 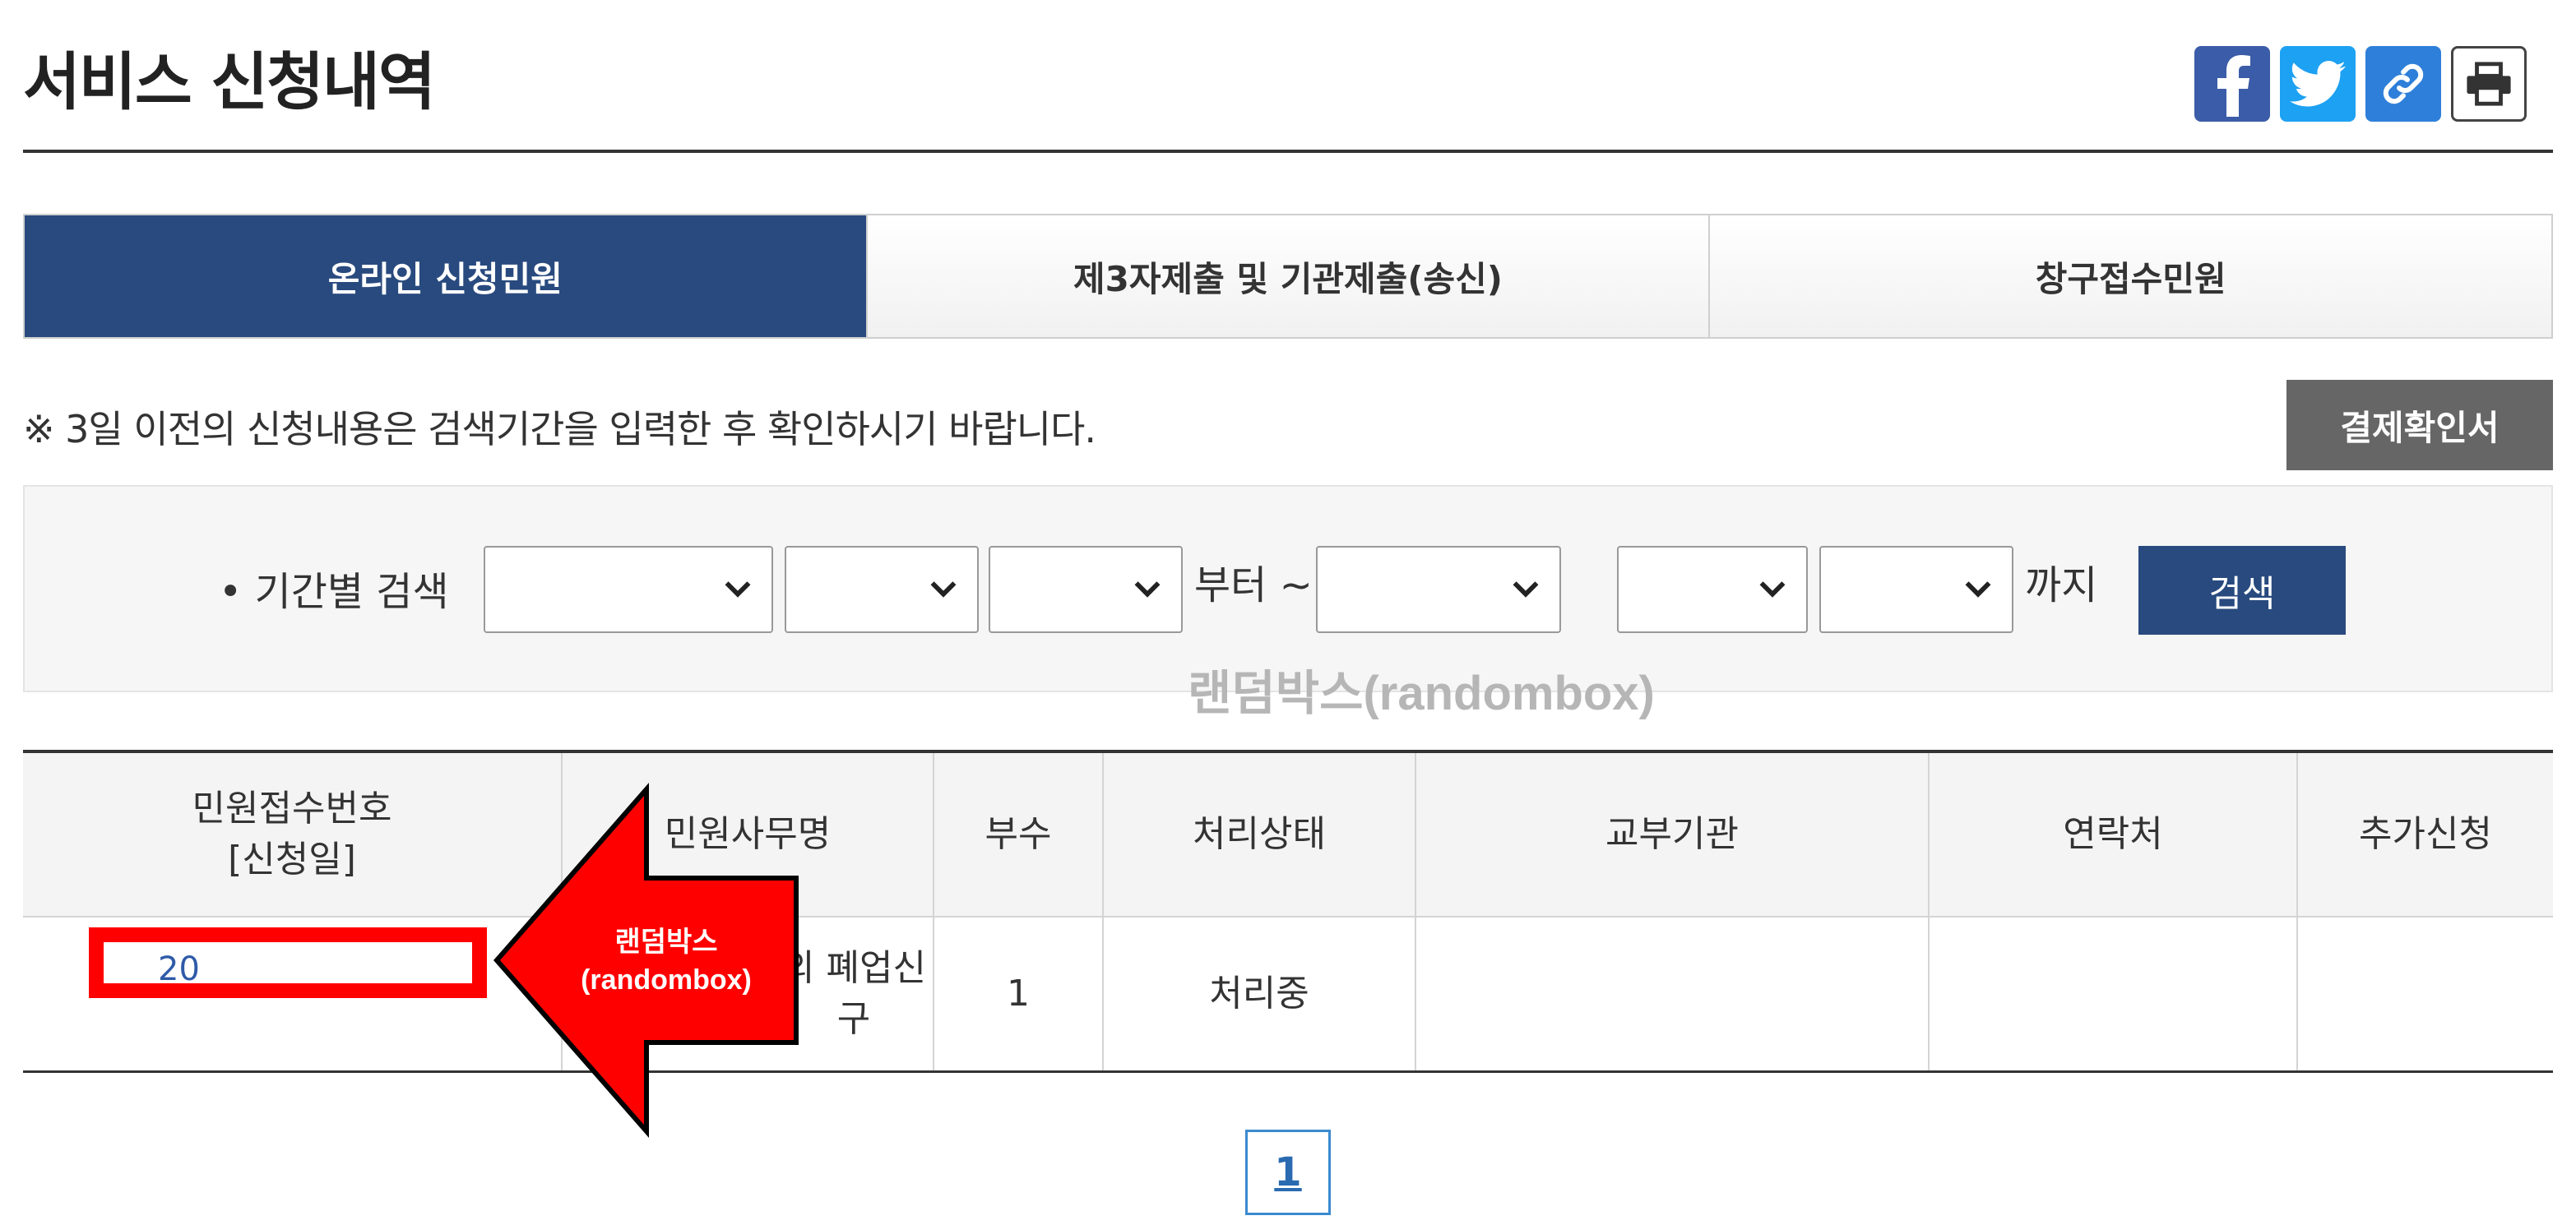 What do you see at coordinates (1288, 1172) in the screenshot?
I see `page-number-1: 1` at bounding box center [1288, 1172].